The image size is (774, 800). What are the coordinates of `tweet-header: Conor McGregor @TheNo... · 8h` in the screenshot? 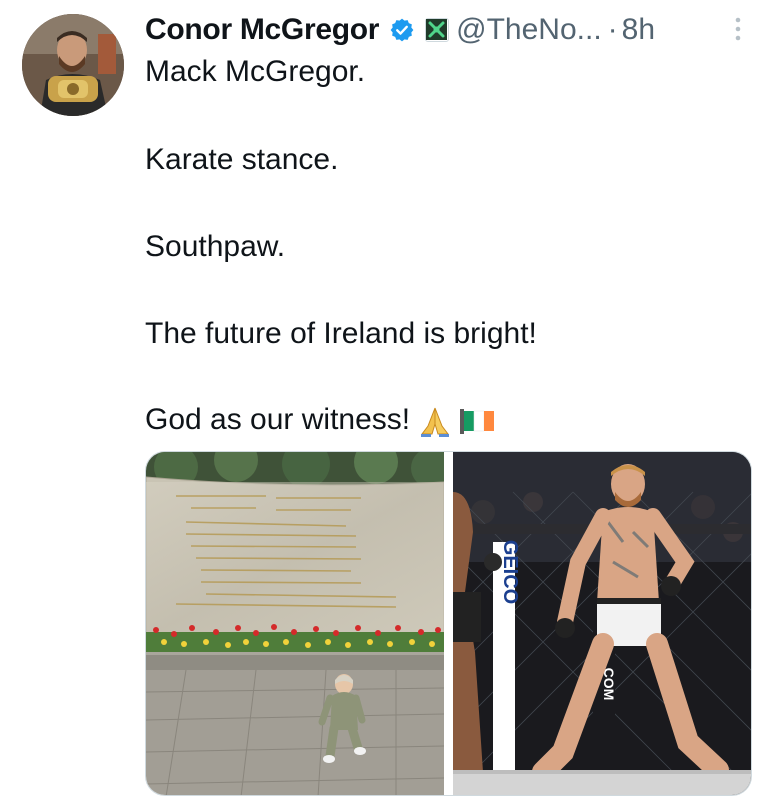 It's located at (400, 30).